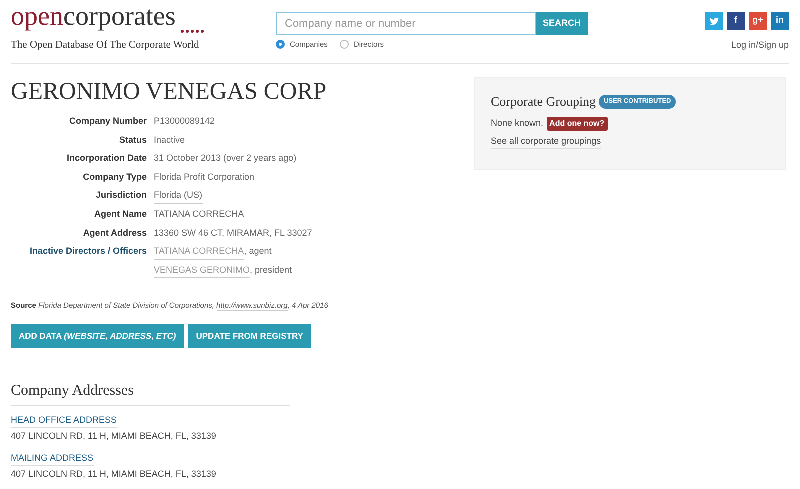 Image resolution: width=800 pixels, height=489 pixels. Describe the element at coordinates (120, 214) in the screenshot. I see `fact-label: Agent Name` at that location.